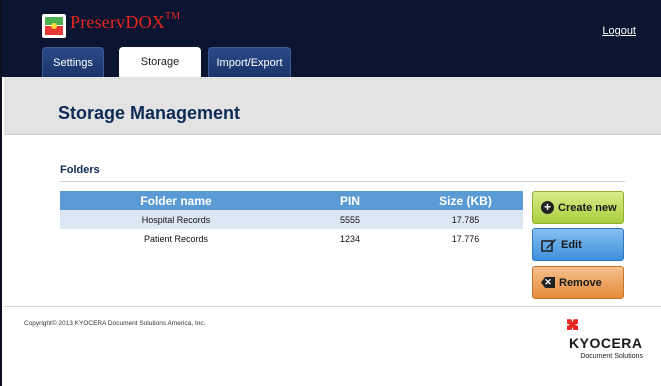 Image resolution: width=661 pixels, height=386 pixels. What do you see at coordinates (547, 207) in the screenshot?
I see `plus-circle-icon: +` at bounding box center [547, 207].